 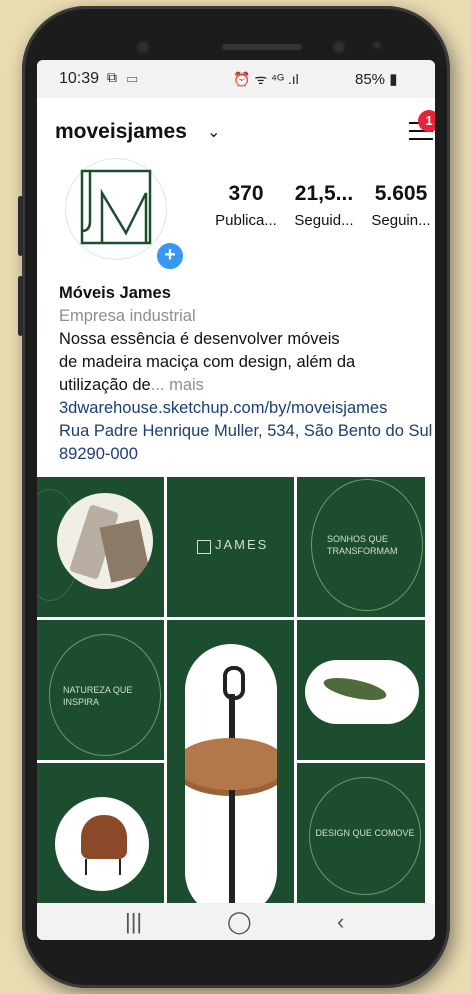 What do you see at coordinates (98, 696) in the screenshot?
I see `natureza-text: NATUREZA QUE INSPIRA` at bounding box center [98, 696].